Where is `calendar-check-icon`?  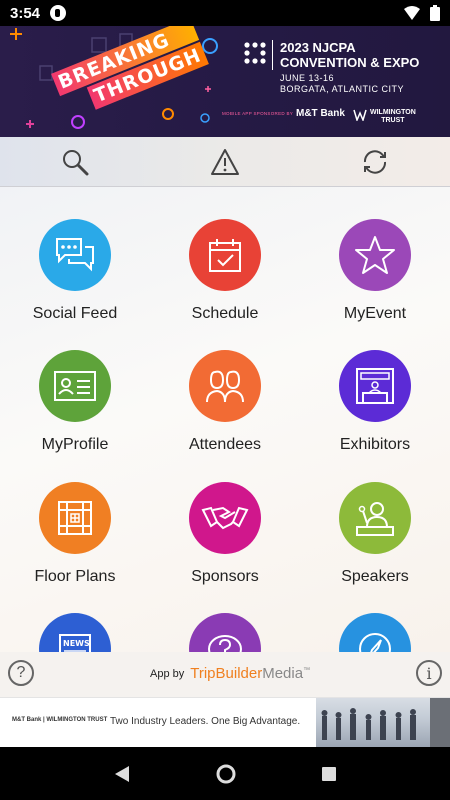 calendar-check-icon is located at coordinates (225, 255).